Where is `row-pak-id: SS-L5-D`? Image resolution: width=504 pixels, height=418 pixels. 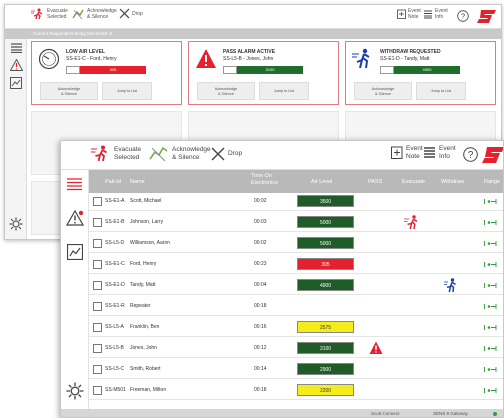
row-pak-id: SS-L5-D is located at coordinates (115, 243).